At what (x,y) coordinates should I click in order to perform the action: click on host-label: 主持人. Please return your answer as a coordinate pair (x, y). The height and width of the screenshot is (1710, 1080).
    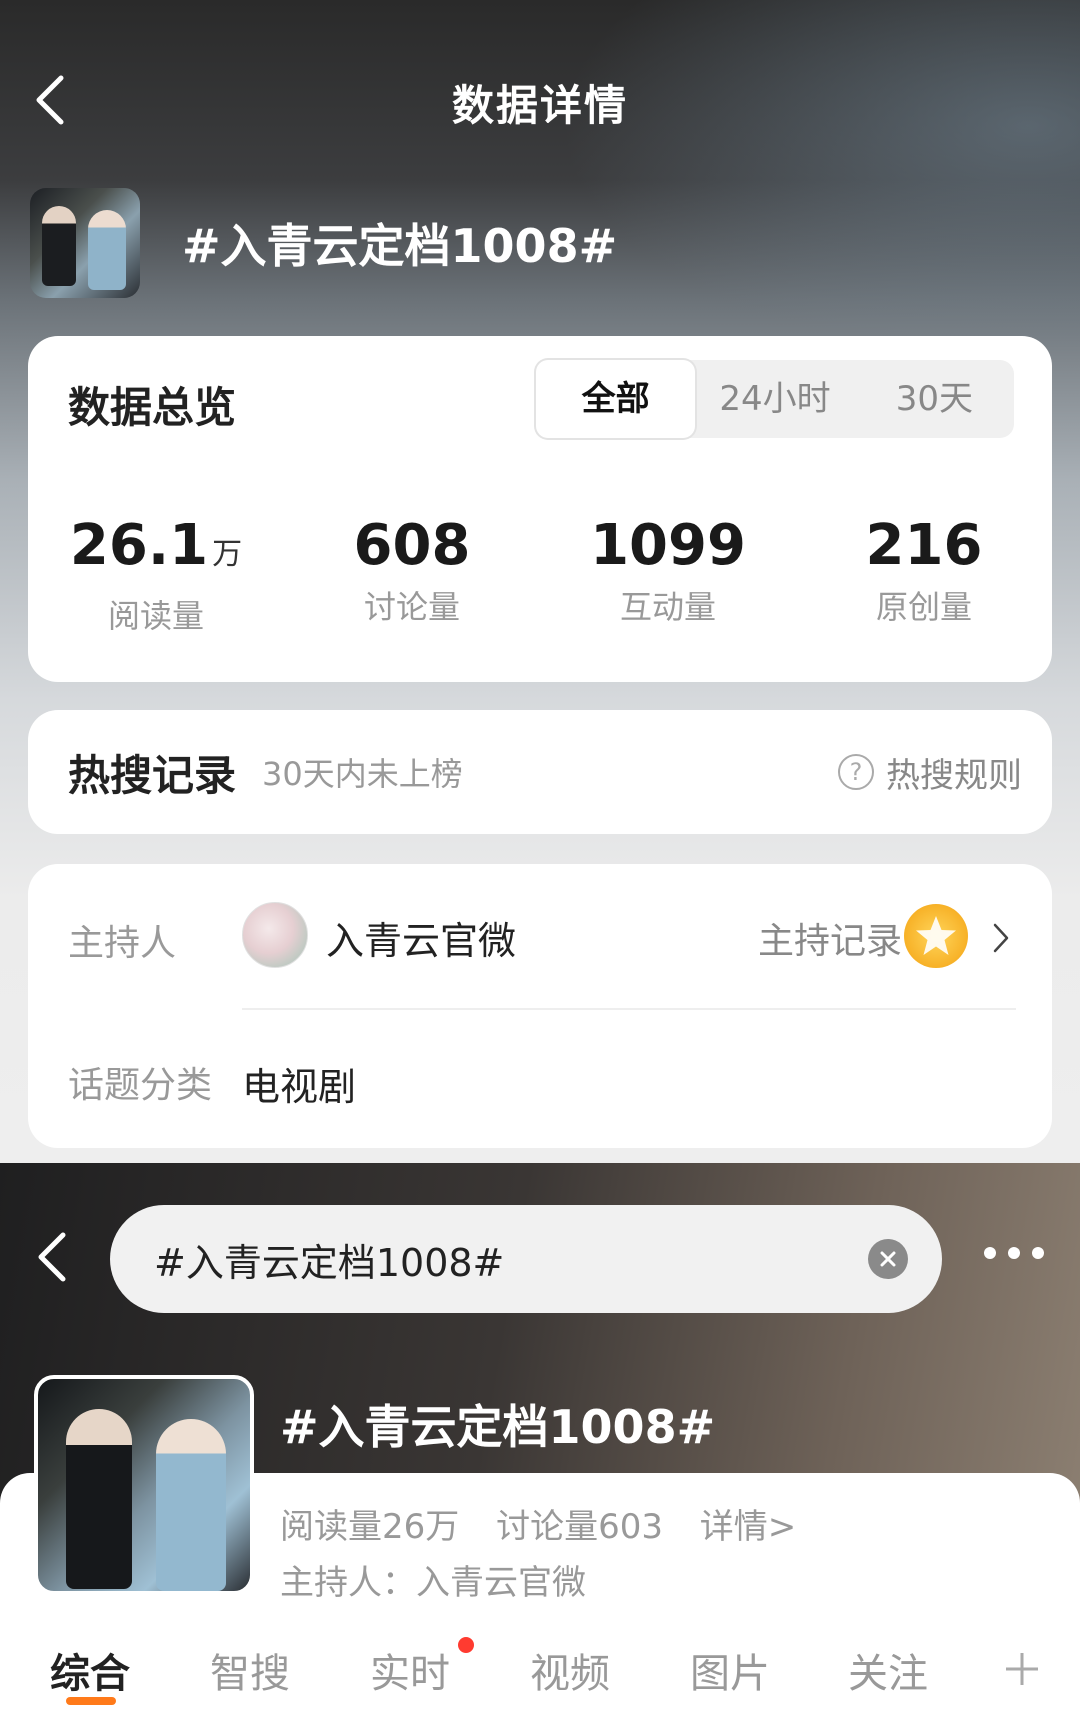
    Looking at the image, I should click on (122, 943).